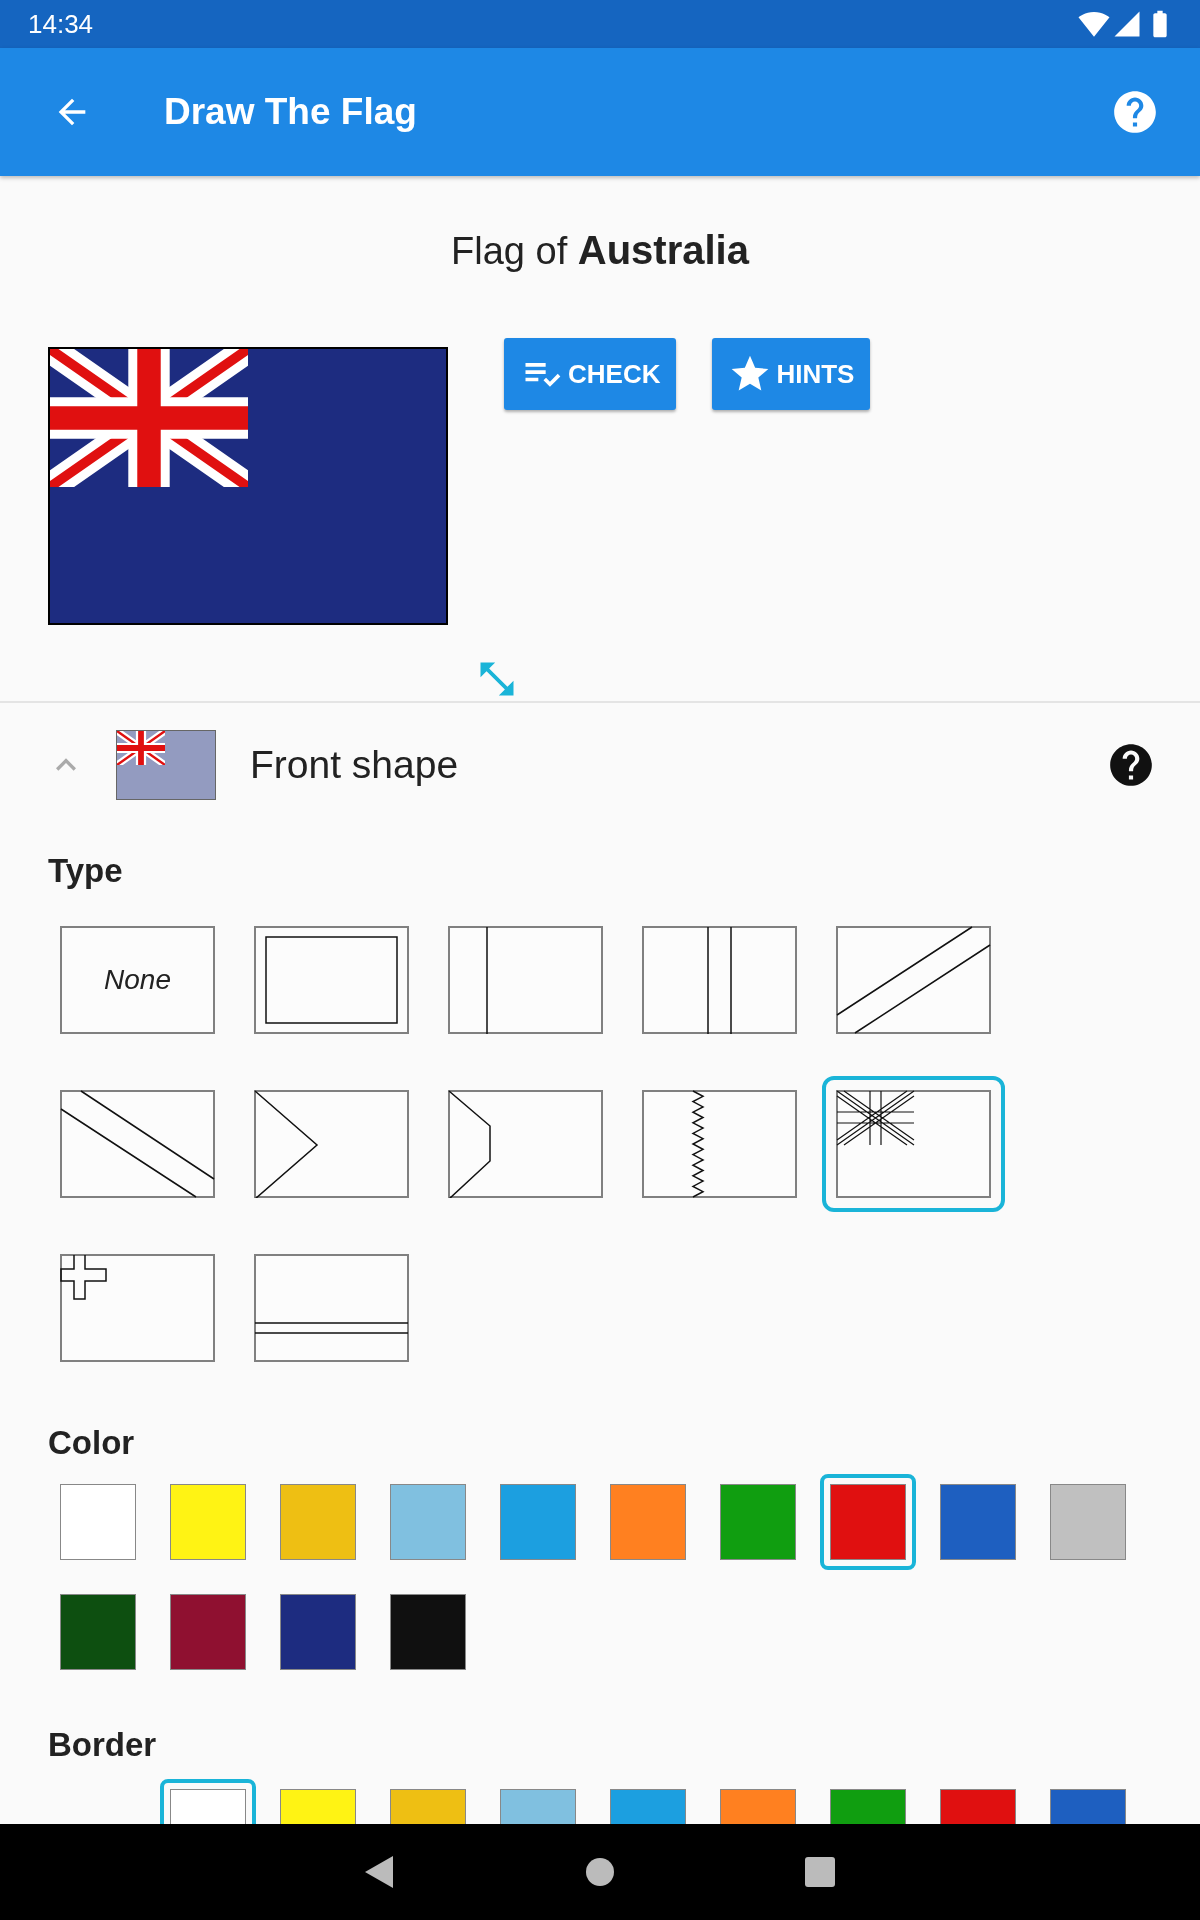 This screenshot has height=1920, width=1200. I want to click on section-label: Type, so click(85, 871).